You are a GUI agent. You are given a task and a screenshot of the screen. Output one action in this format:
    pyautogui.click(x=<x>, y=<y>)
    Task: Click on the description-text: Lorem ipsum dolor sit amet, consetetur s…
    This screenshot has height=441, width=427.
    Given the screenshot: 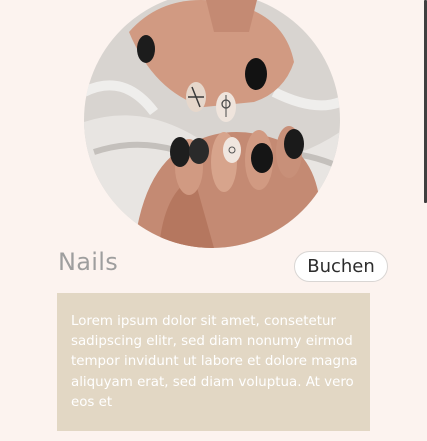 What is the action you would take?
    pyautogui.click(x=214, y=362)
    